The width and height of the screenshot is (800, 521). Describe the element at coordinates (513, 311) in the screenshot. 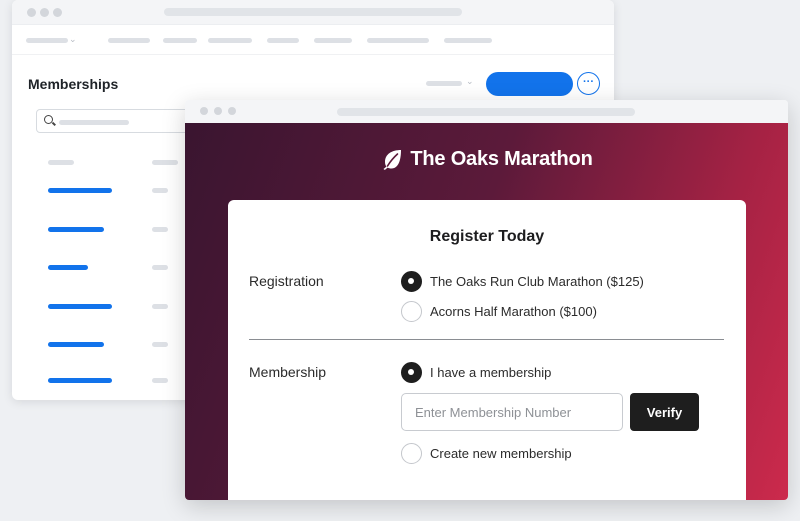

I see `option-label: Acorns Half Marathon ($100)` at that location.